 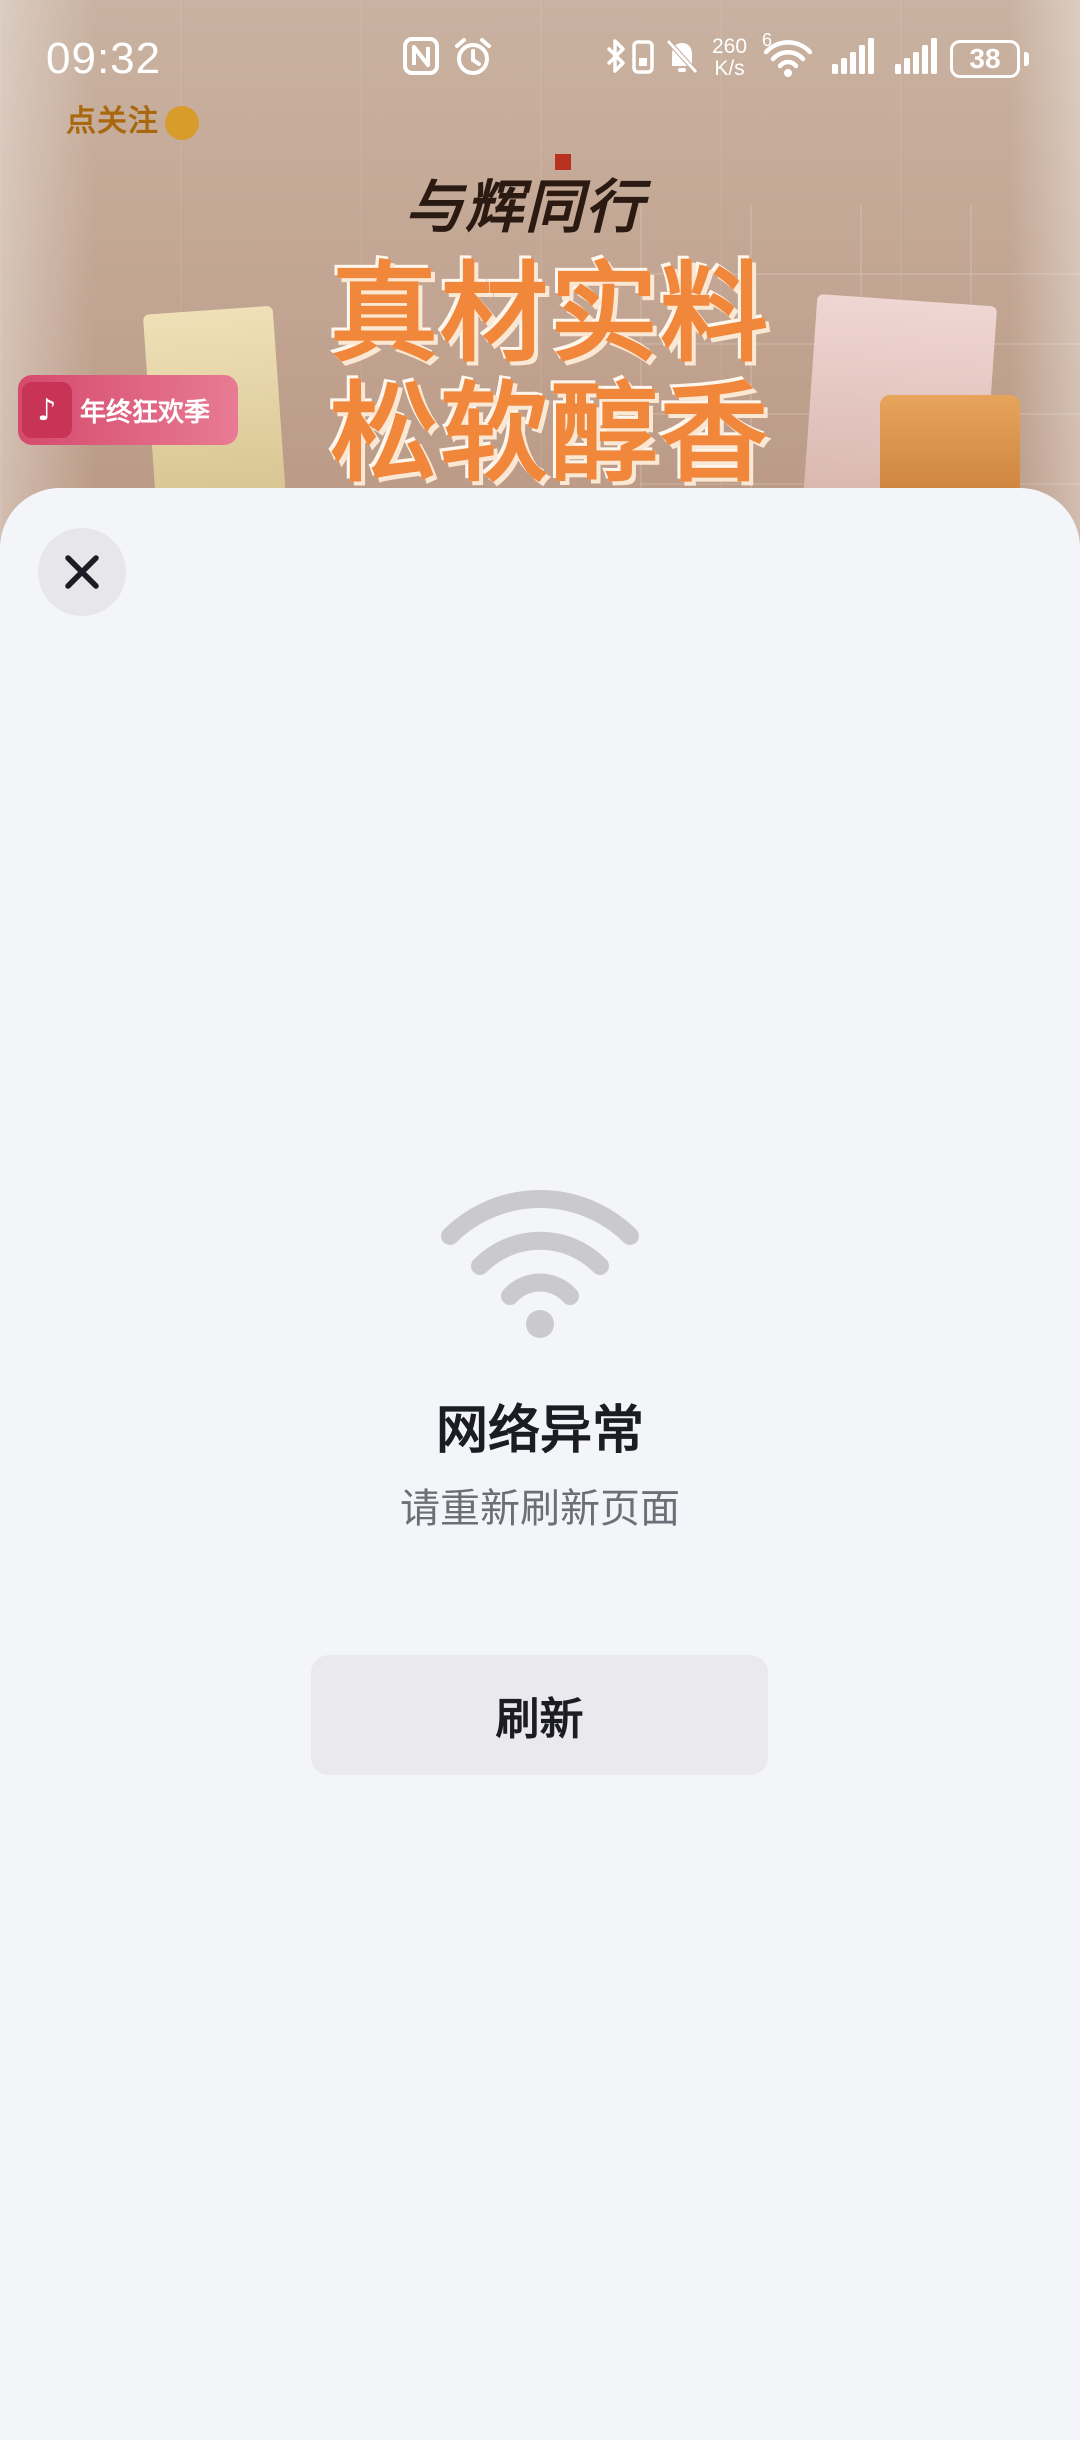 I want to click on nfc-icon, so click(x=421, y=56).